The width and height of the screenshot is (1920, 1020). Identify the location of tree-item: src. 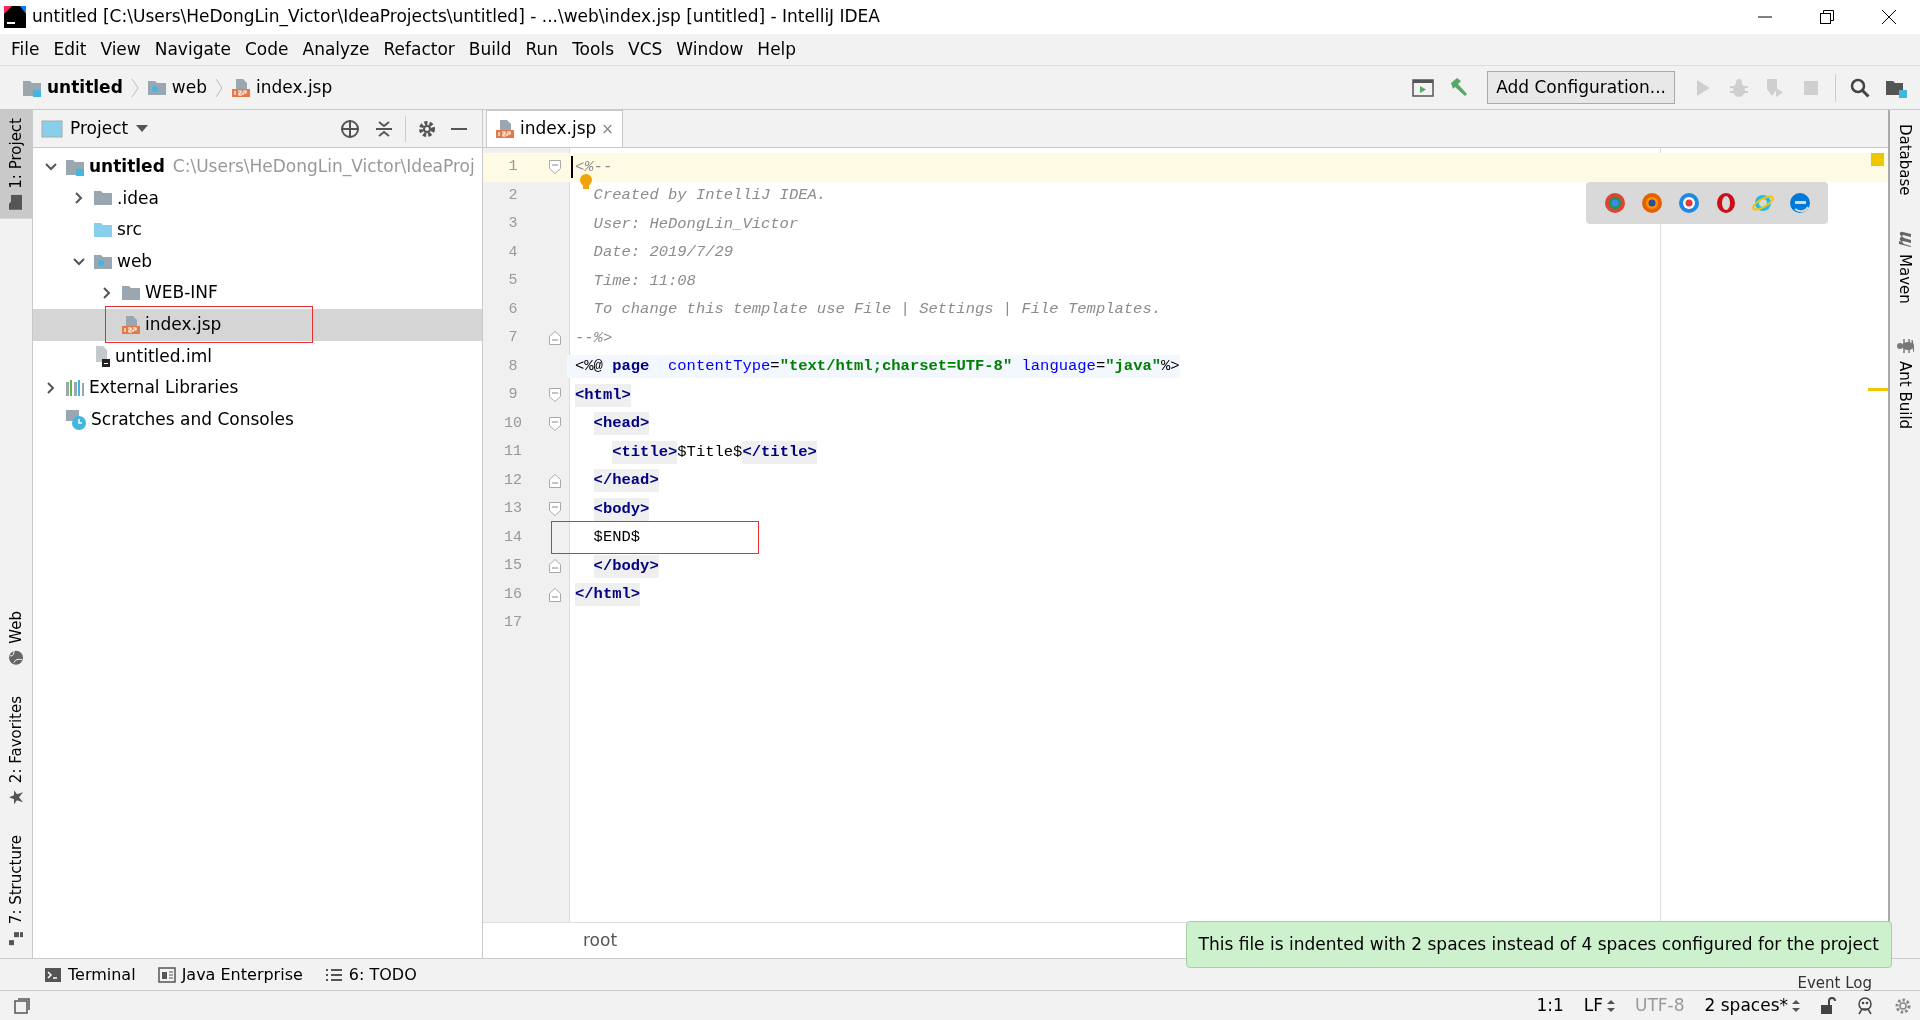
(257, 230).